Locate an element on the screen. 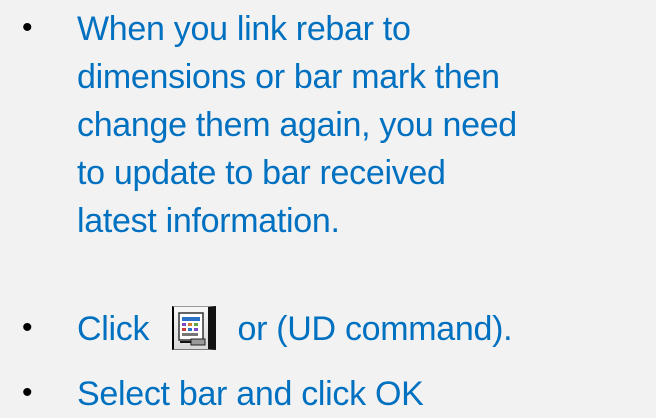 Image resolution: width=656 pixels, height=418 pixels. select-bar-text: Select bar and click OK is located at coordinates (364, 394).